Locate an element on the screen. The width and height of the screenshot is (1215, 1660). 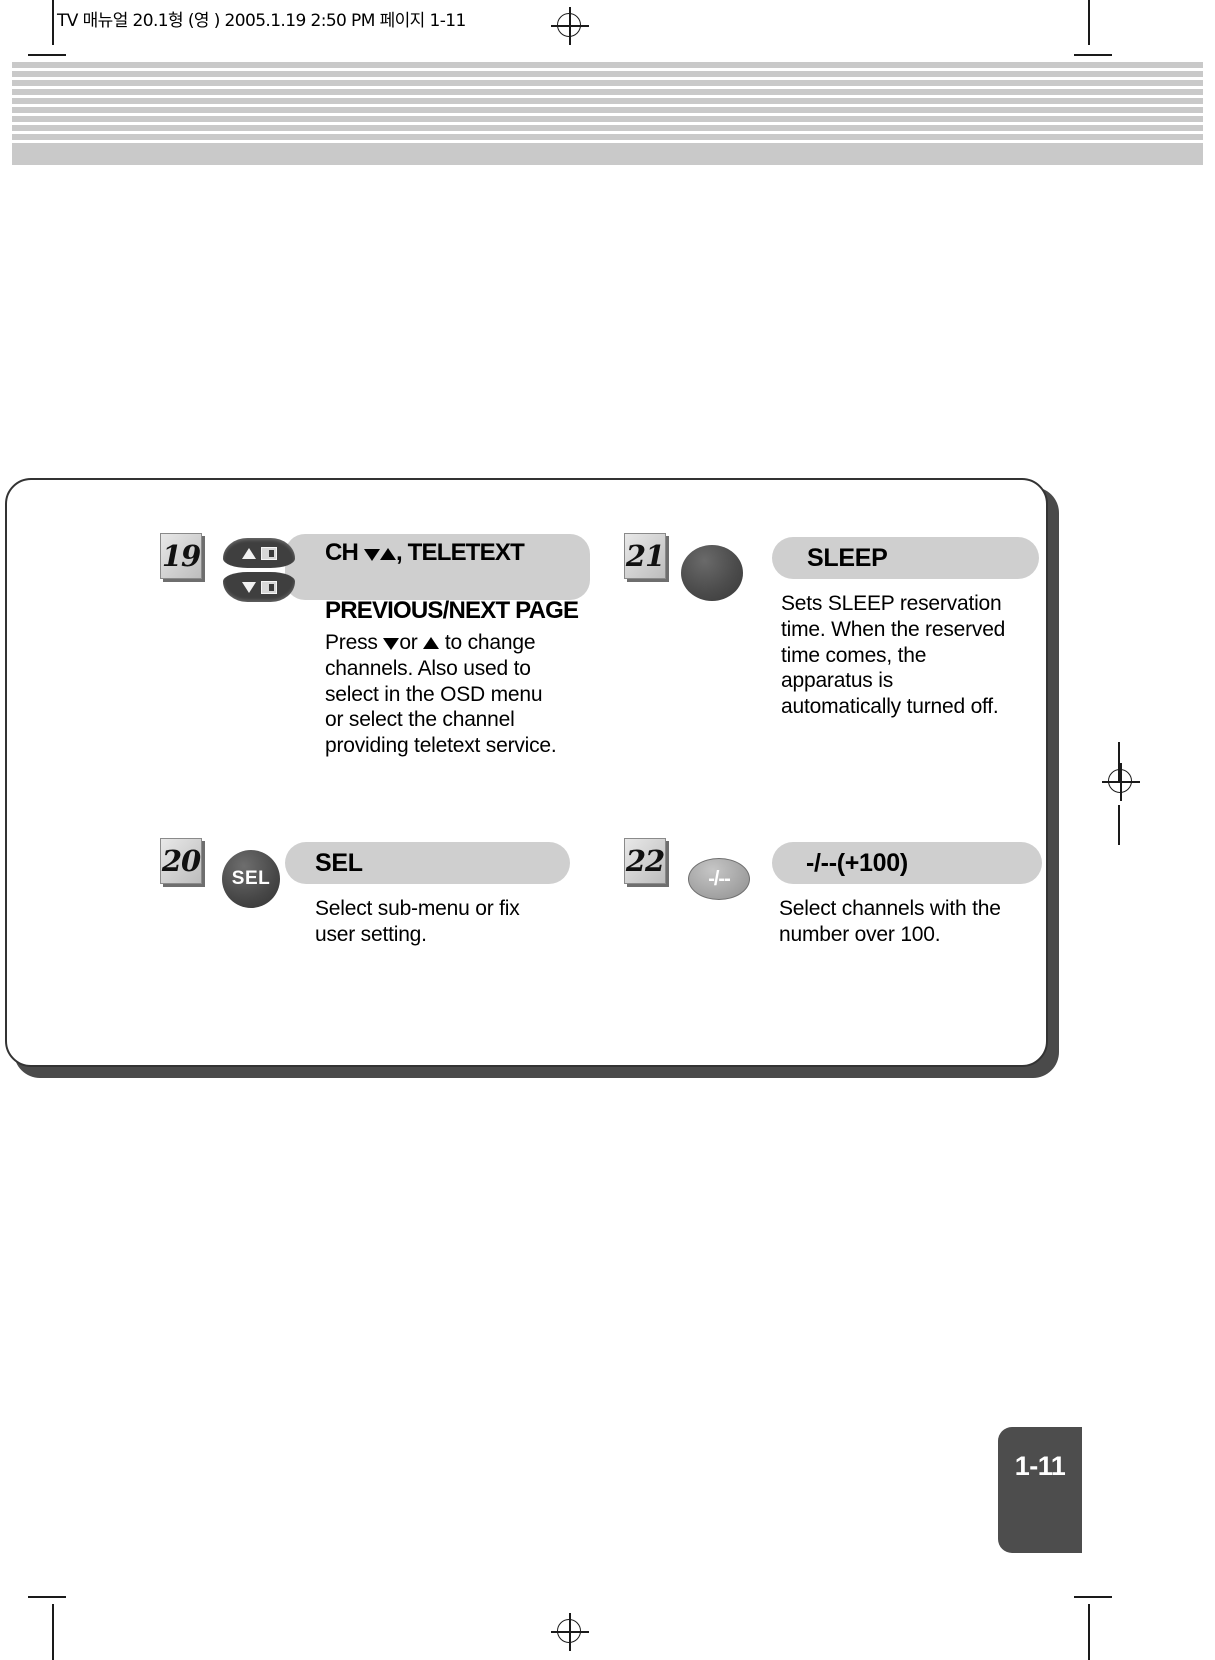
decorative-solid-band is located at coordinates (607, 154).